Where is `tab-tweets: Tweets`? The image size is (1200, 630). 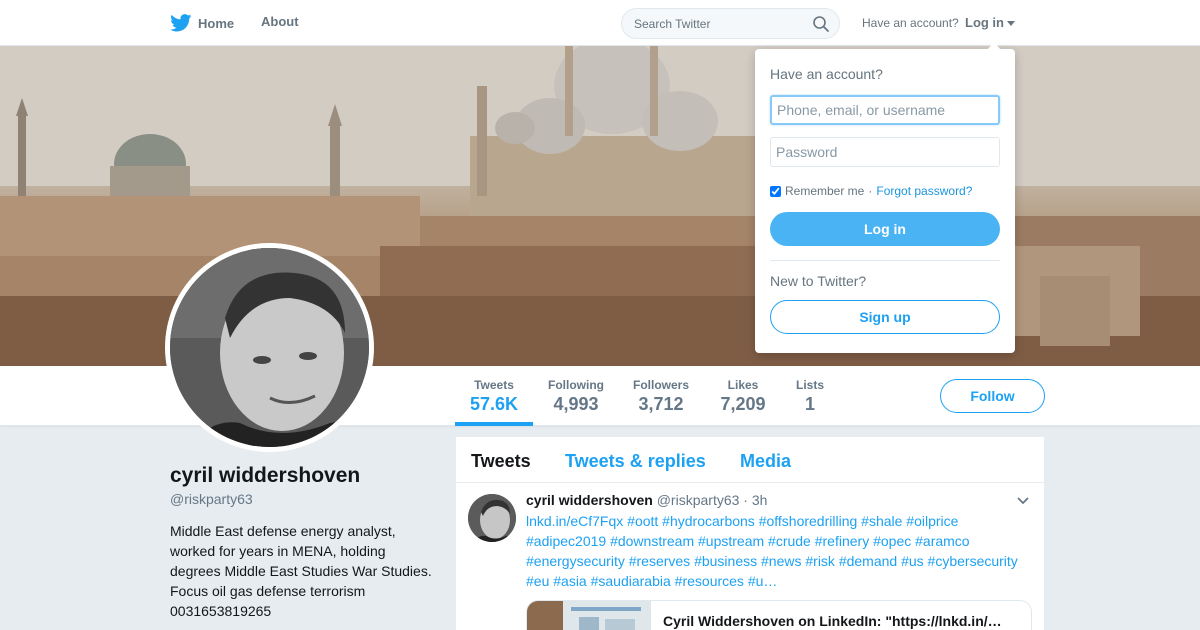 tab-tweets: Tweets is located at coordinates (501, 461).